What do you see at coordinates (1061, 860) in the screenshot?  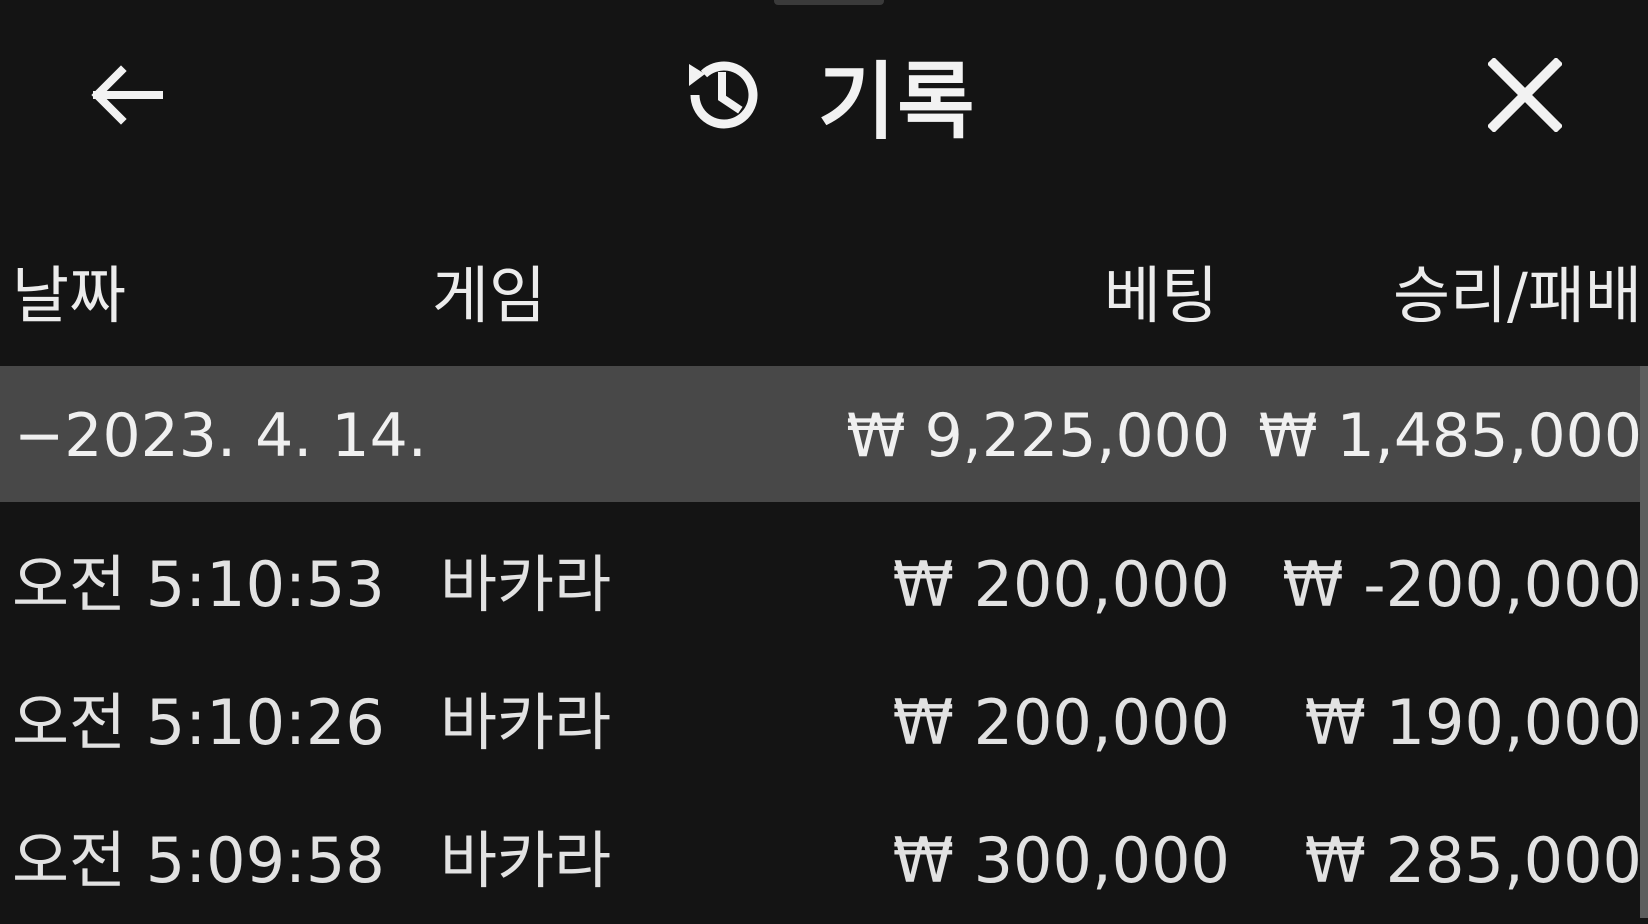 I see `row-bet: ₩ 300,000` at bounding box center [1061, 860].